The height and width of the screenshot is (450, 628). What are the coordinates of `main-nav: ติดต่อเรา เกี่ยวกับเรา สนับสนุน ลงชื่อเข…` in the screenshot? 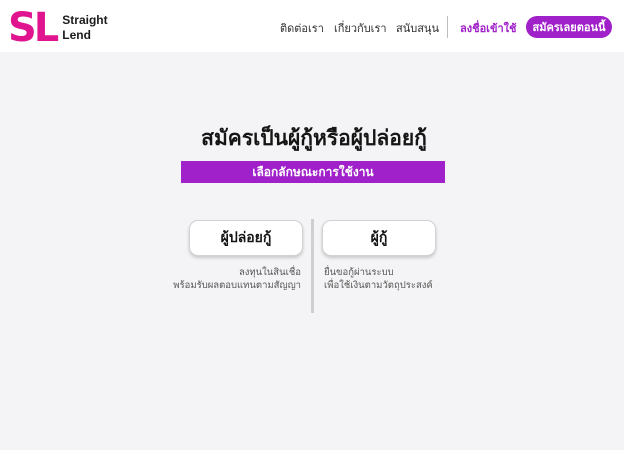 It's located at (314, 26).